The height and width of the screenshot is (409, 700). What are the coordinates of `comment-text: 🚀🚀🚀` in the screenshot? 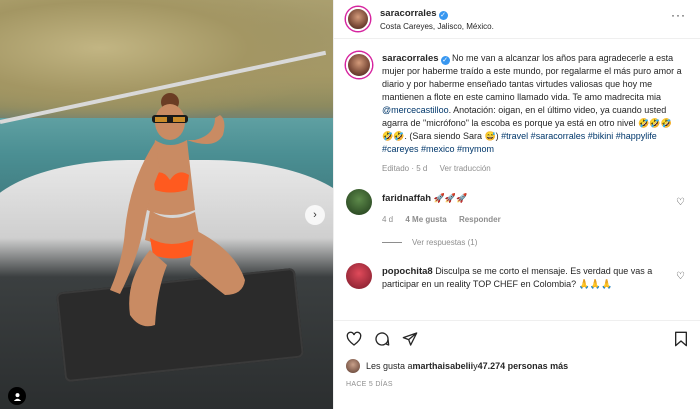 It's located at (450, 198).